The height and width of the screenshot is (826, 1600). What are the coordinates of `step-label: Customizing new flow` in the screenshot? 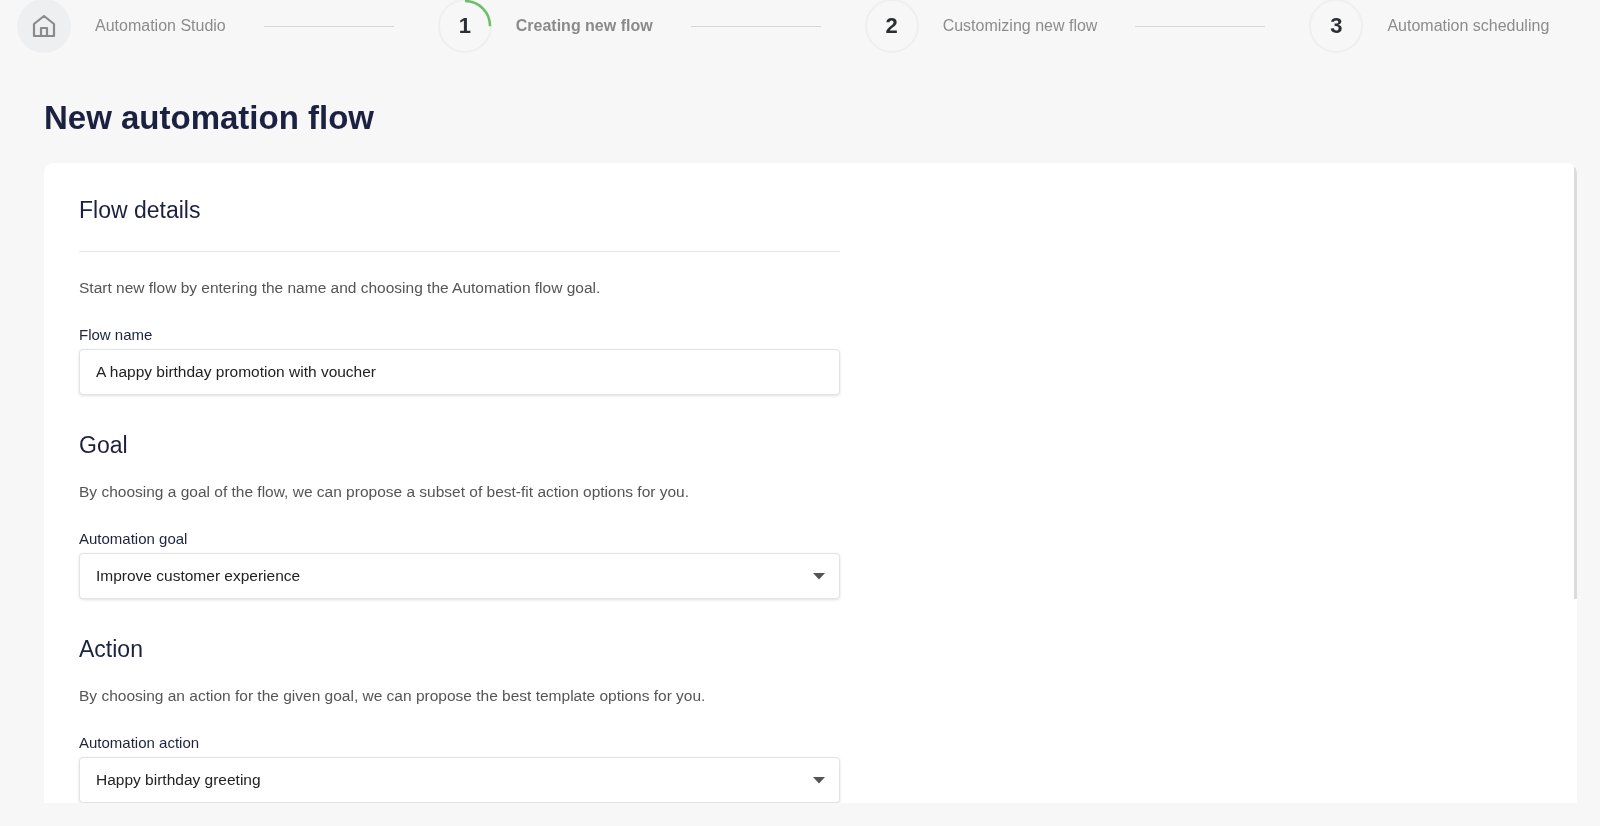 It's located at (1020, 26).